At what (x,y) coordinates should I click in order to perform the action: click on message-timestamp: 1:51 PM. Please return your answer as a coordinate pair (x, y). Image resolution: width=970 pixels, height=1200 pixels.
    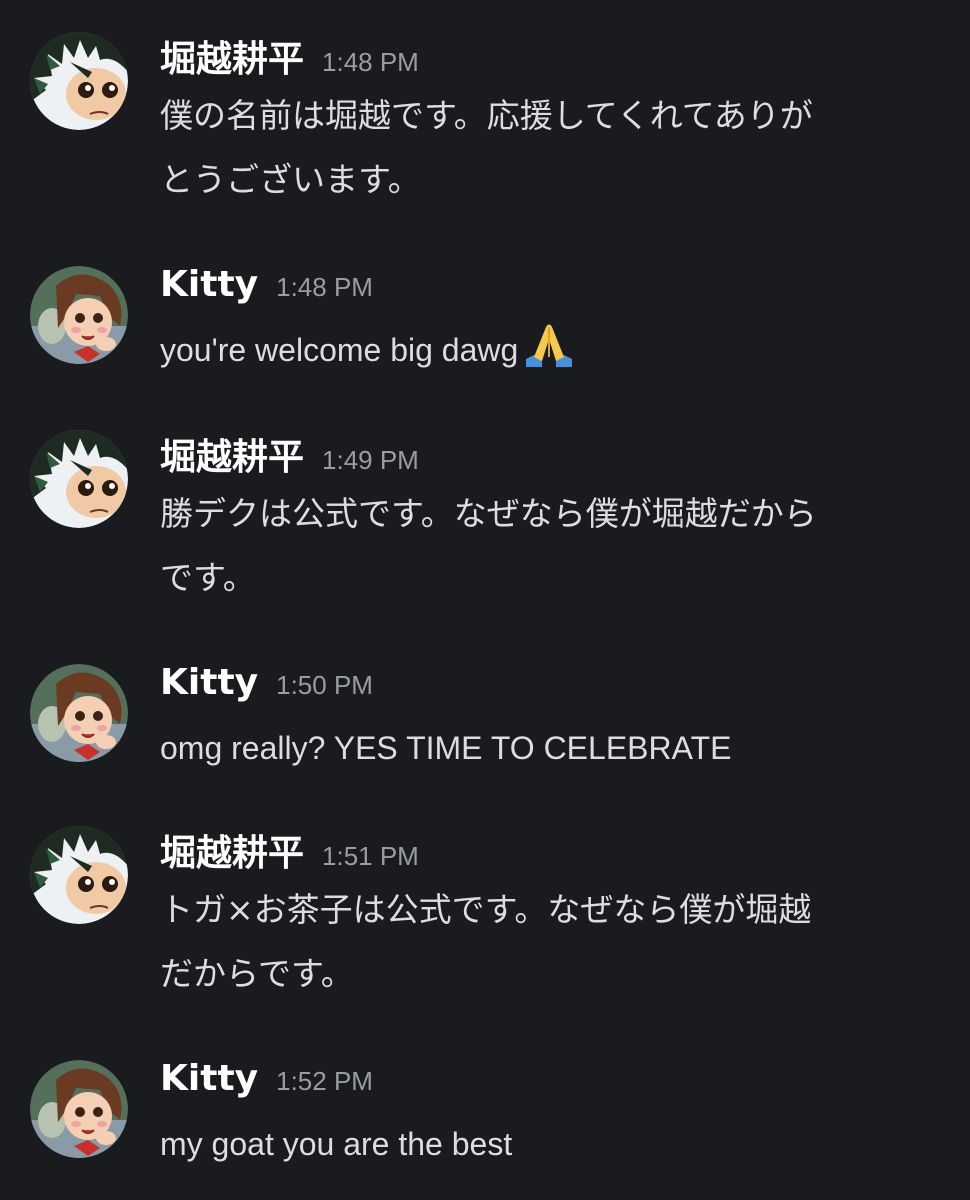
    Looking at the image, I should click on (370, 856).